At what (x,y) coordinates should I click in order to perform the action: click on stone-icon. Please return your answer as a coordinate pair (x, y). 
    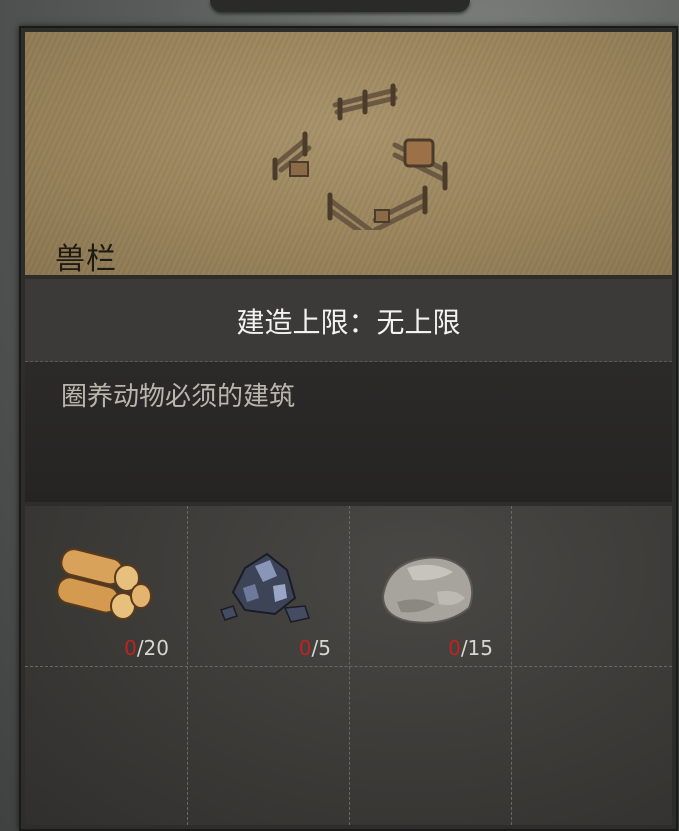
    Looking at the image, I should click on (427, 590).